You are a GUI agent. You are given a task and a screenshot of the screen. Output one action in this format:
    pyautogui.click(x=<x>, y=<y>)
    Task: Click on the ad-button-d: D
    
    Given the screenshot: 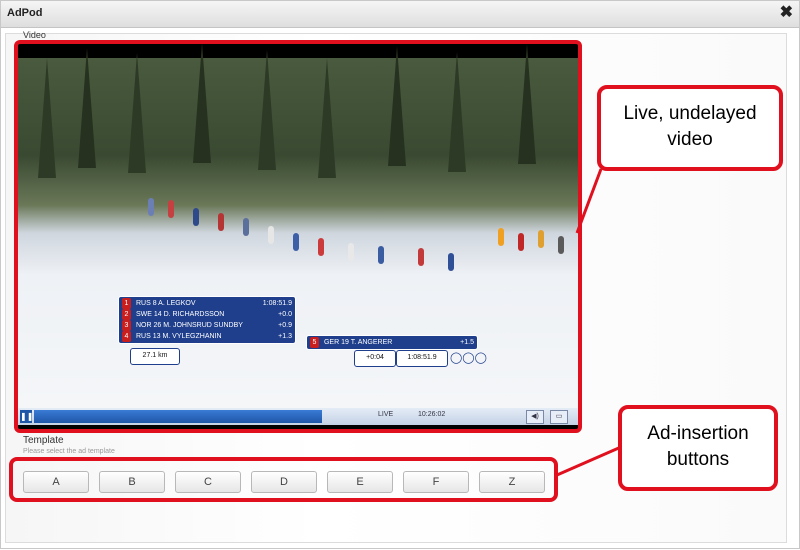 What is the action you would take?
    pyautogui.click(x=284, y=482)
    